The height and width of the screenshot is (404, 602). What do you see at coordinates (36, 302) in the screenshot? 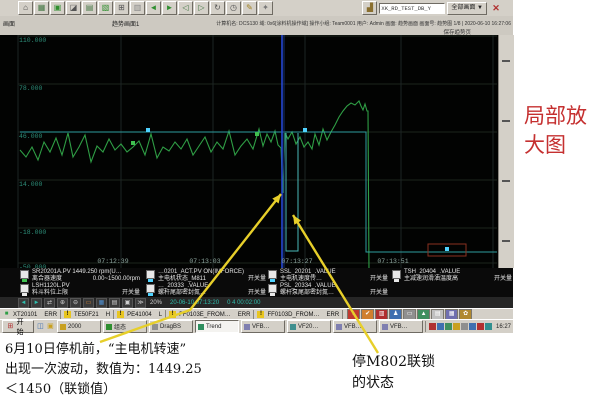
I see `step-forward-icon: ►` at bounding box center [36, 302].